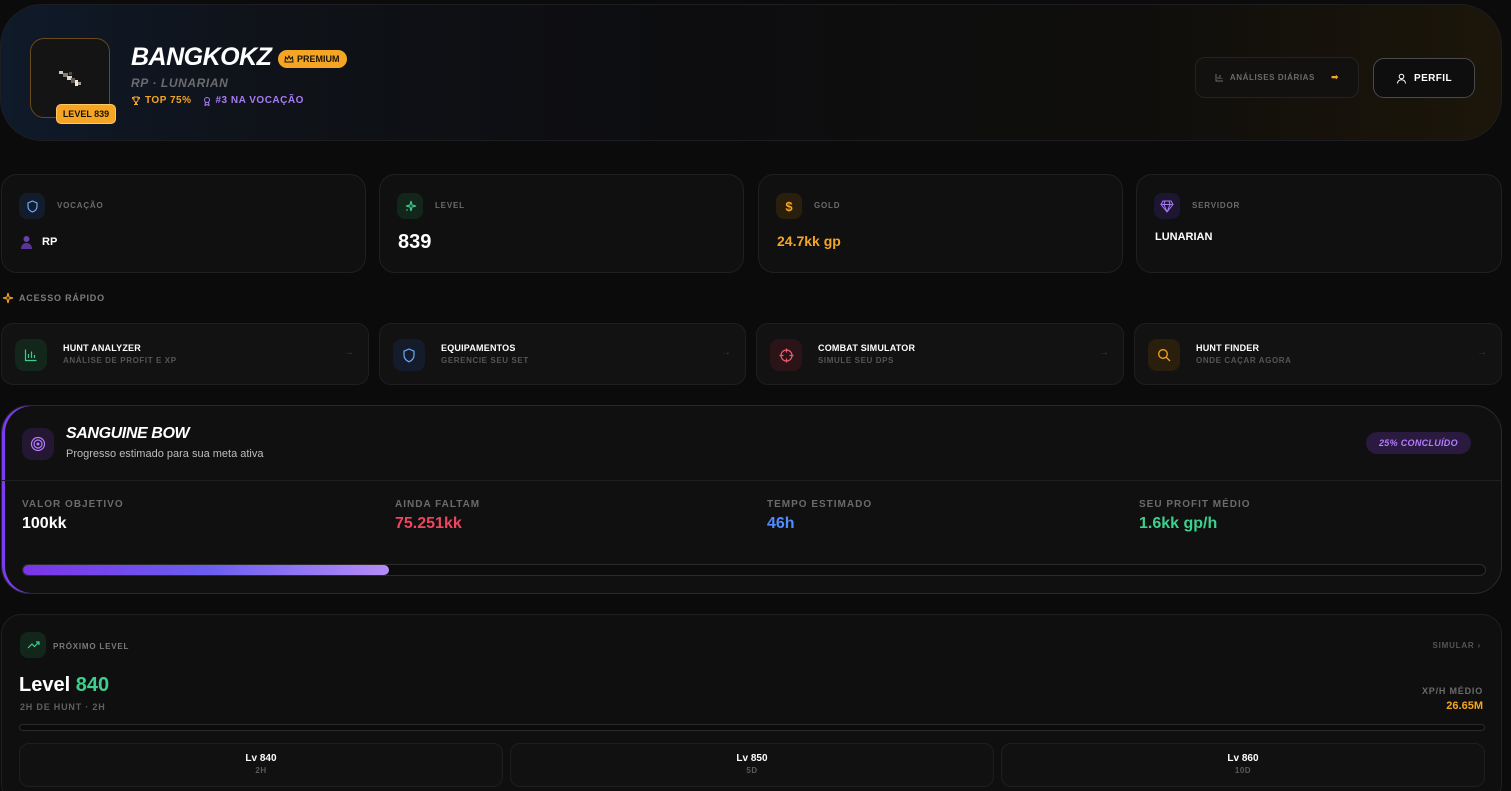  Describe the element at coordinates (438, 504) in the screenshot. I see `goal-stat-label: AINDA FALTAM` at that location.